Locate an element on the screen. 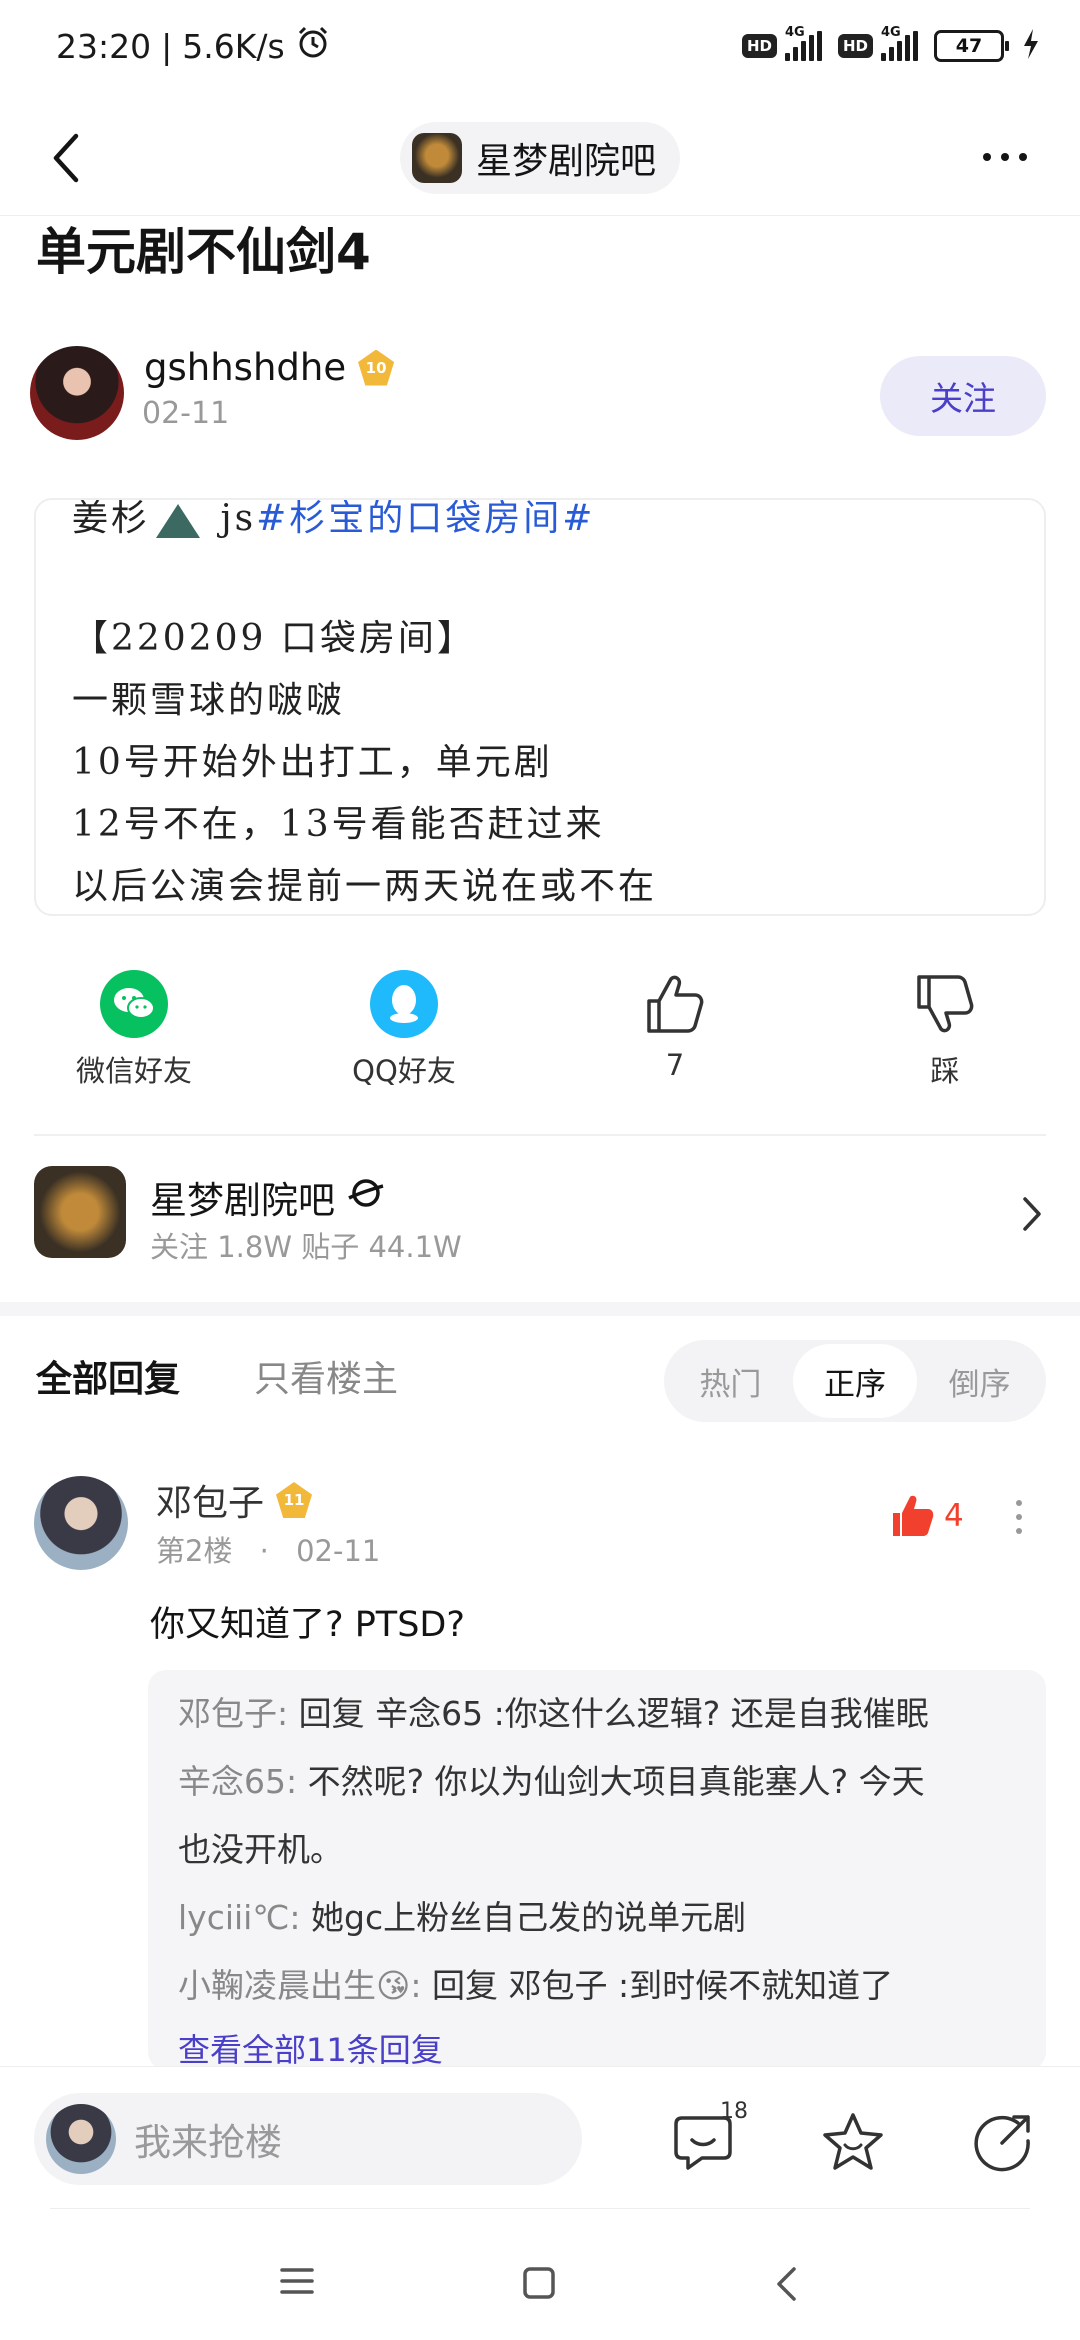  author-name-row: gshhshdhe 10 is located at coordinates (269, 367).